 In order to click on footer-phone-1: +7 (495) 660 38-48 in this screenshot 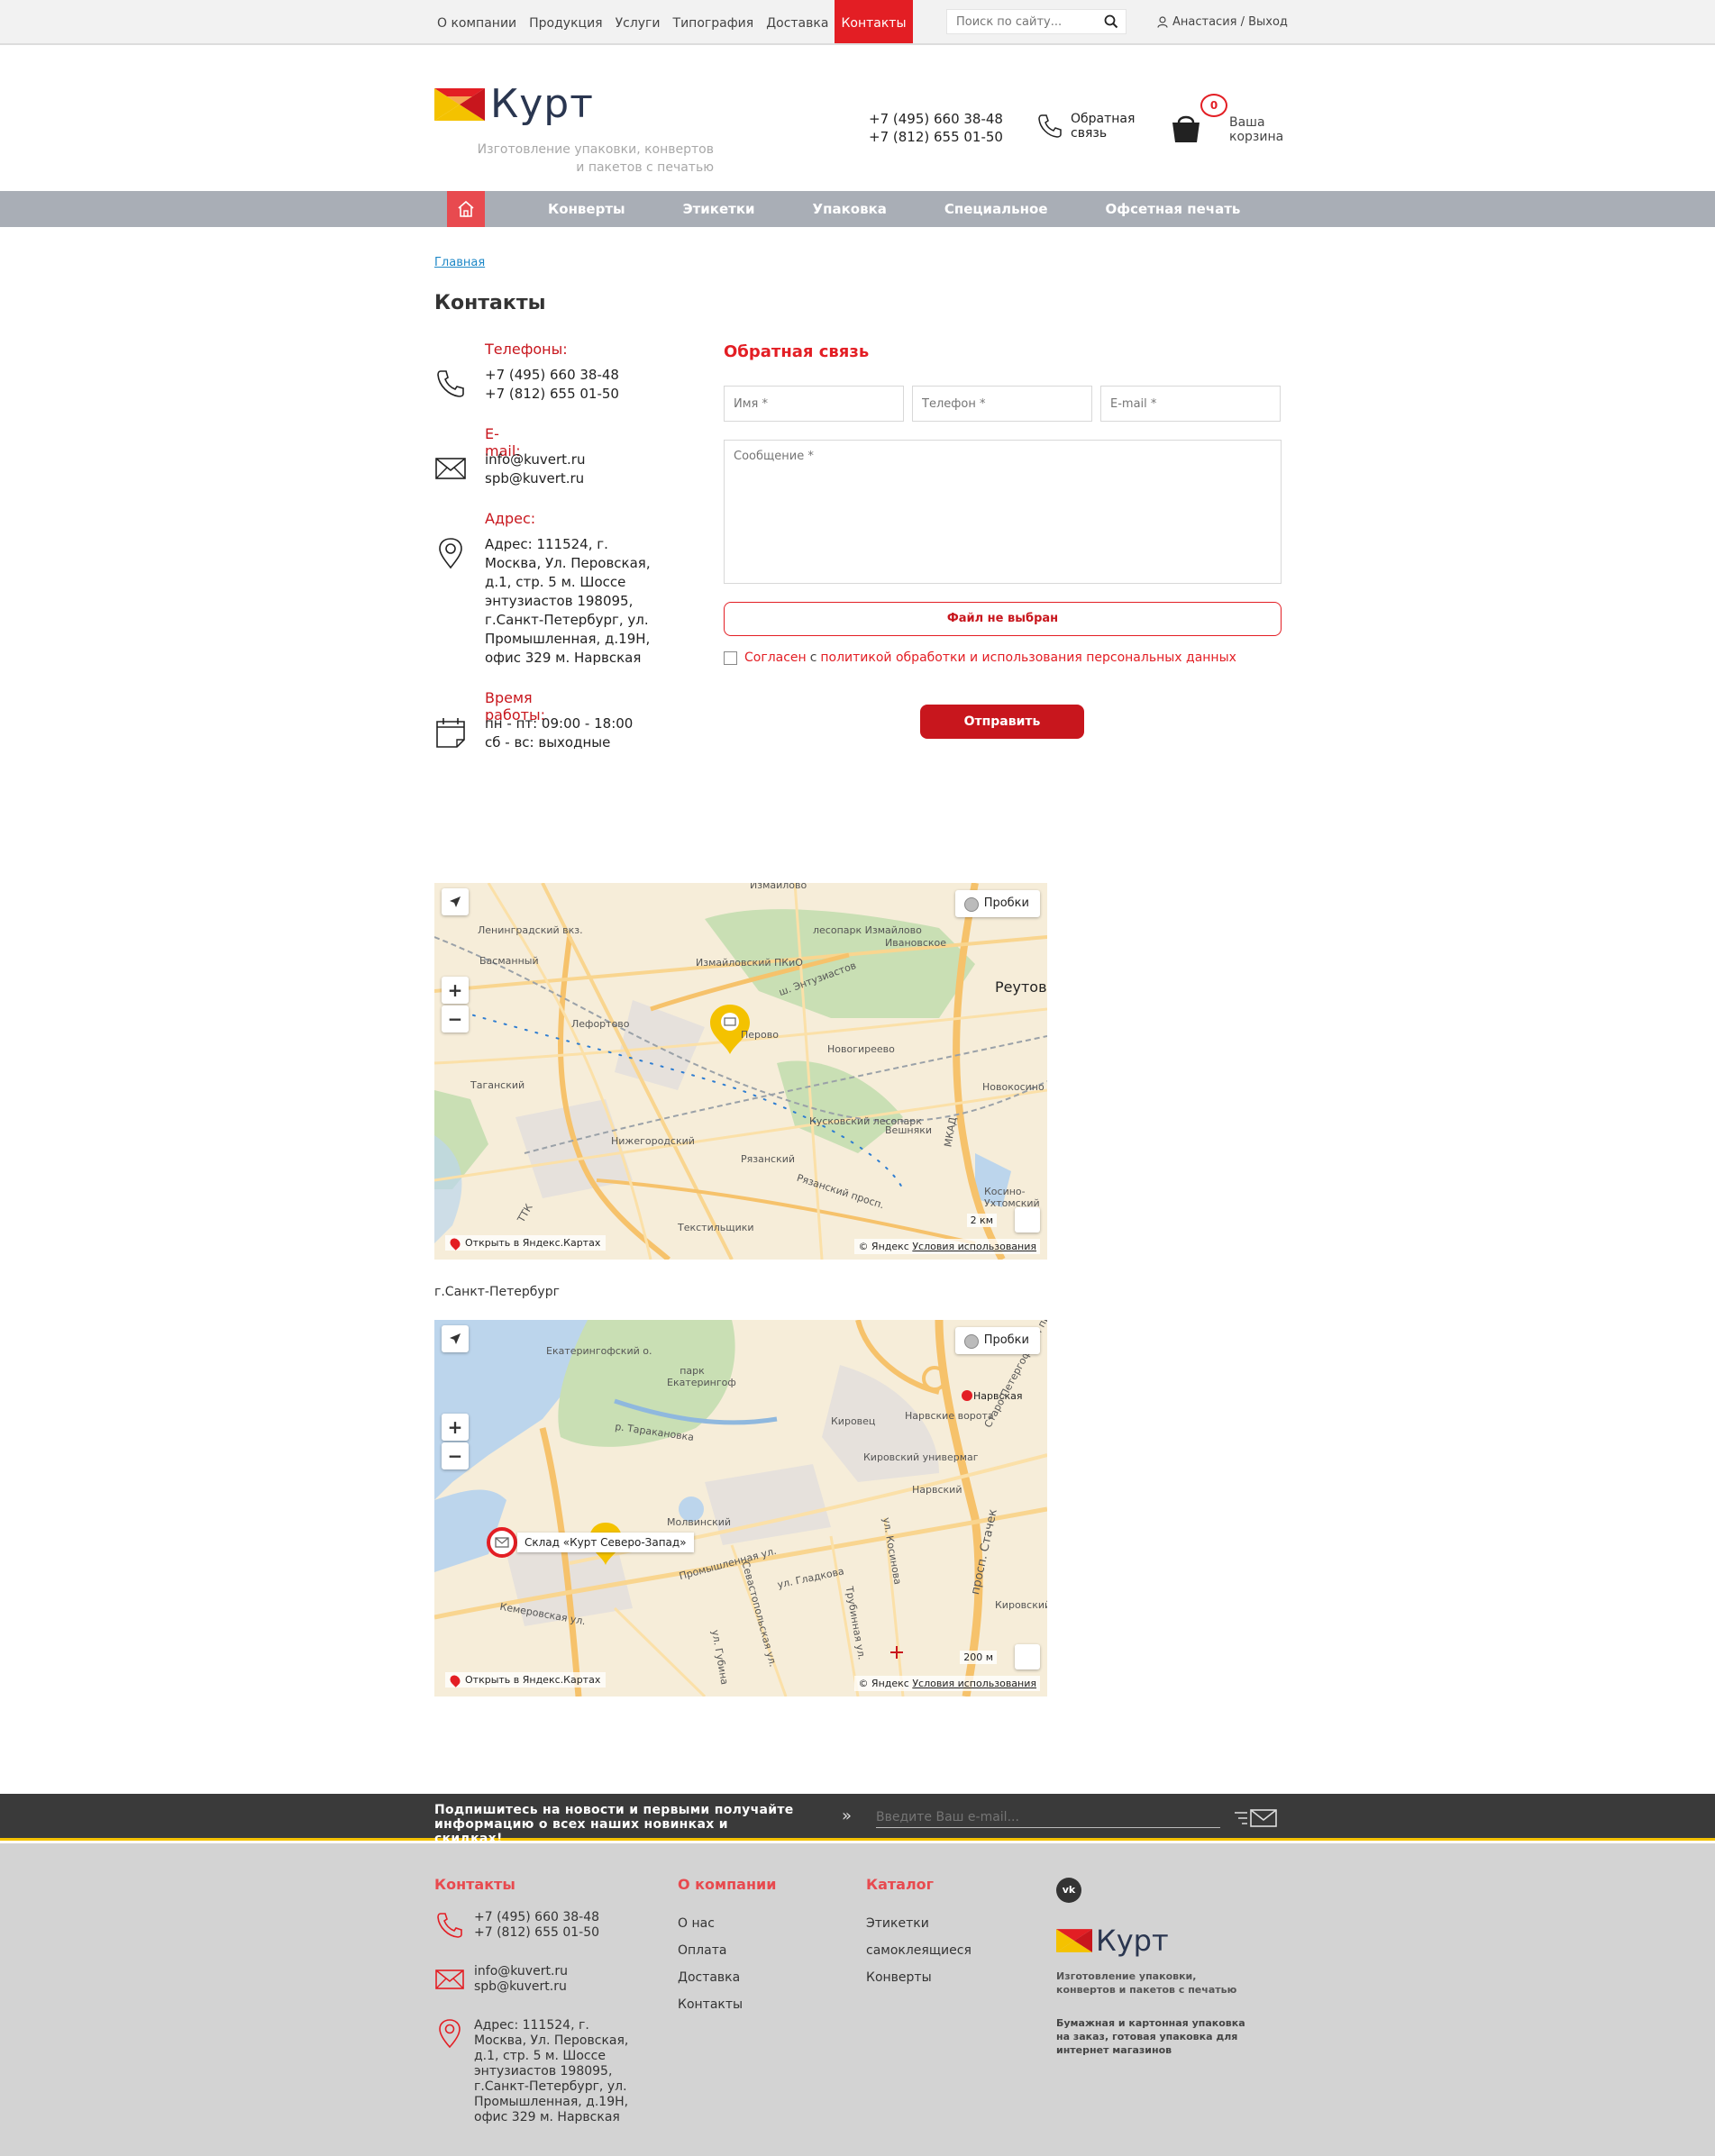, I will do `click(555, 1918)`.